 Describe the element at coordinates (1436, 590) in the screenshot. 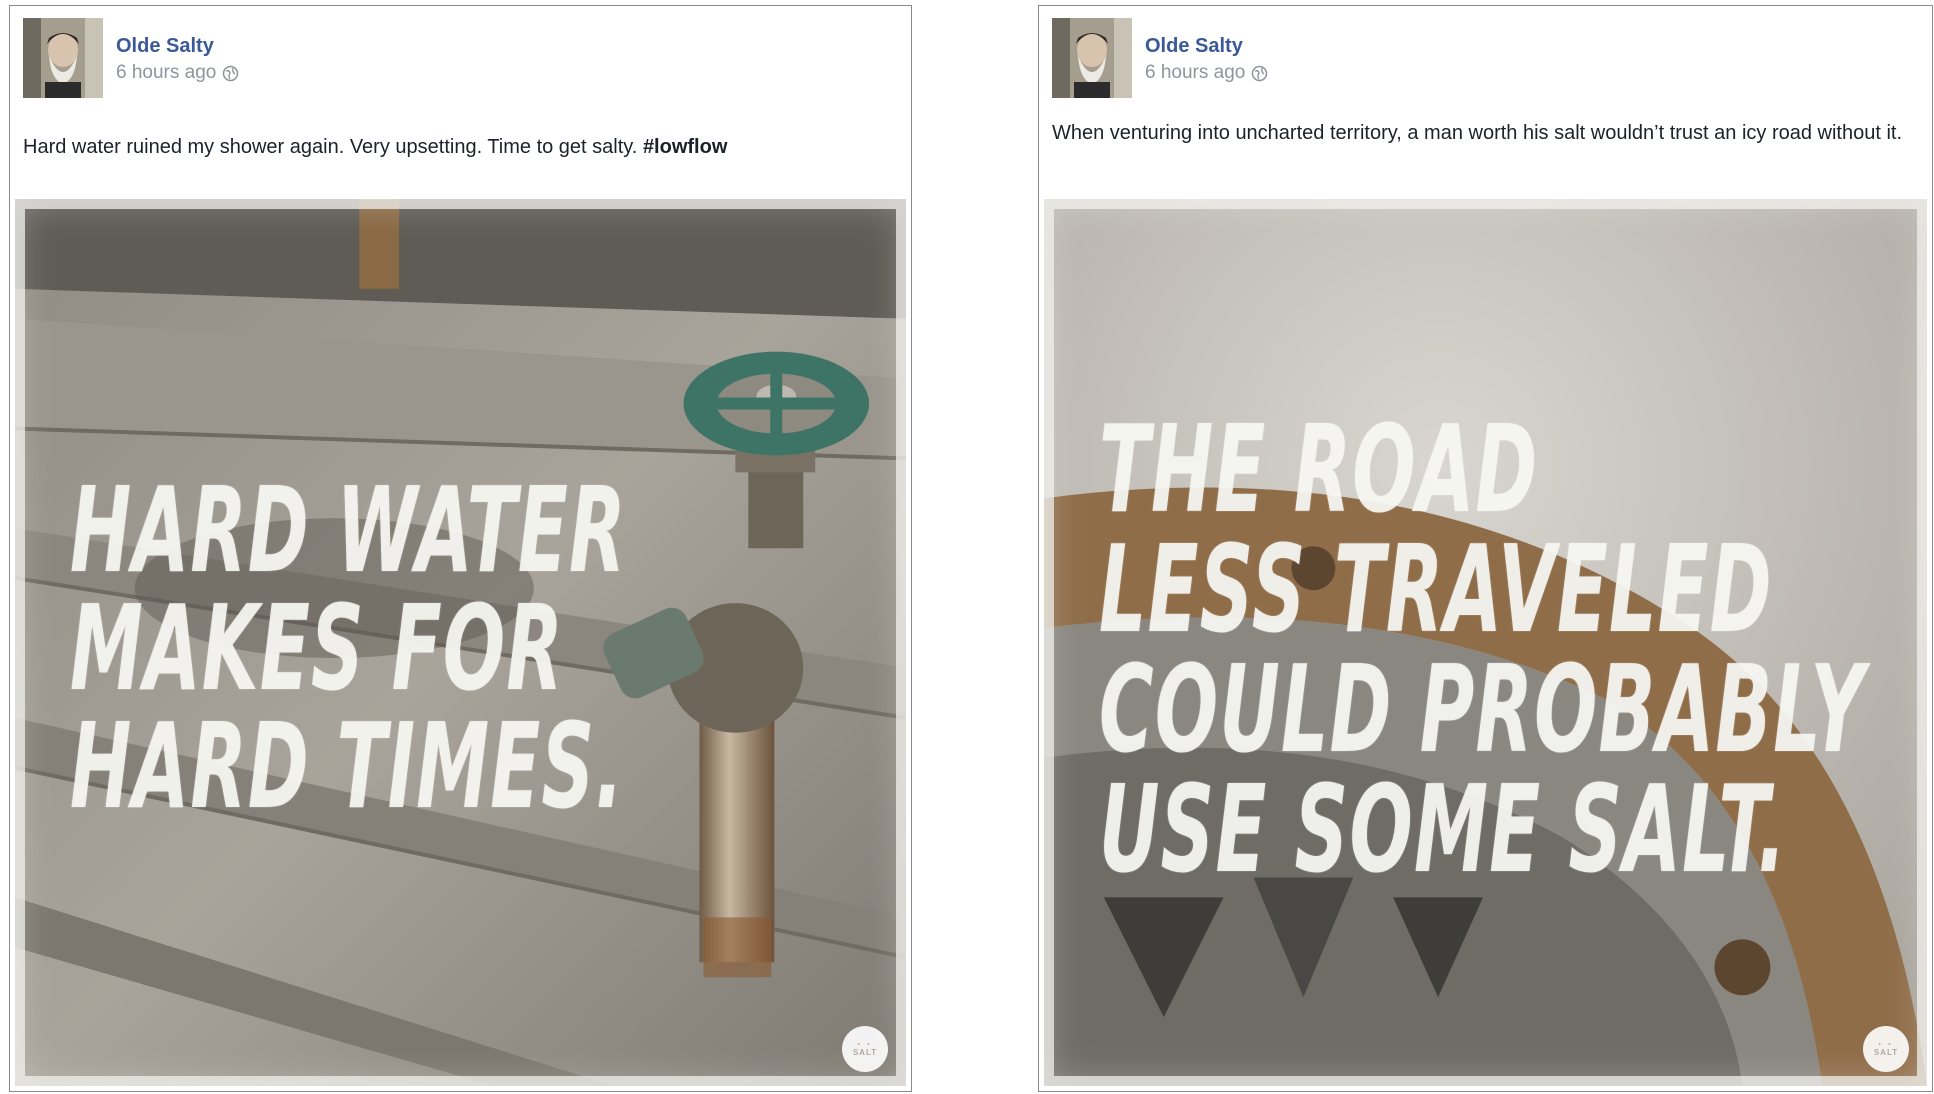

I see `headline-line: LESS TRAVELED` at that location.